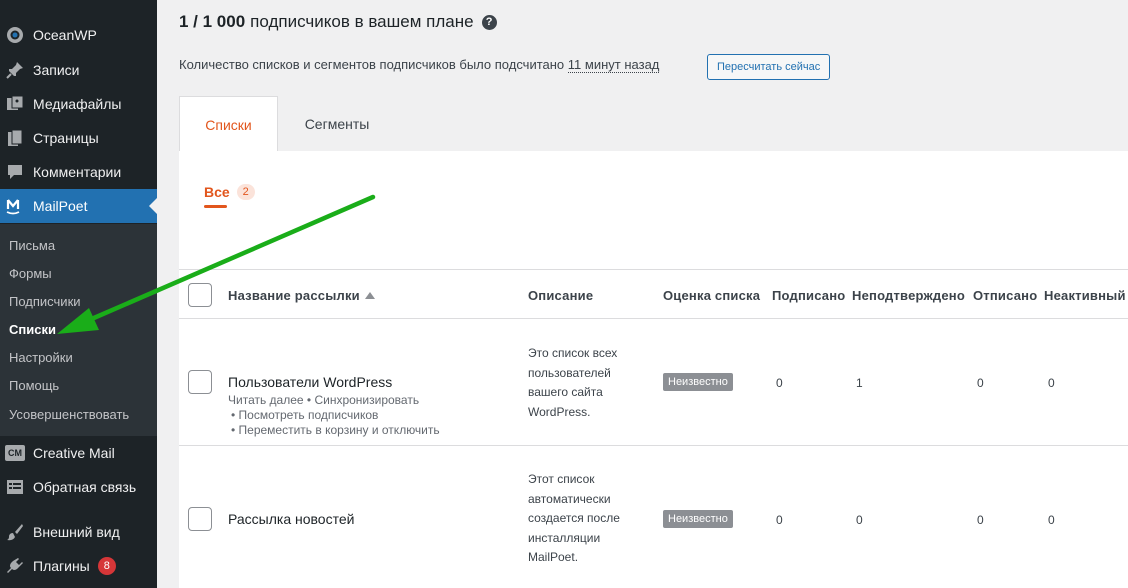  What do you see at coordinates (106, 566) in the screenshot?
I see `plugins-update-badge: 8` at bounding box center [106, 566].